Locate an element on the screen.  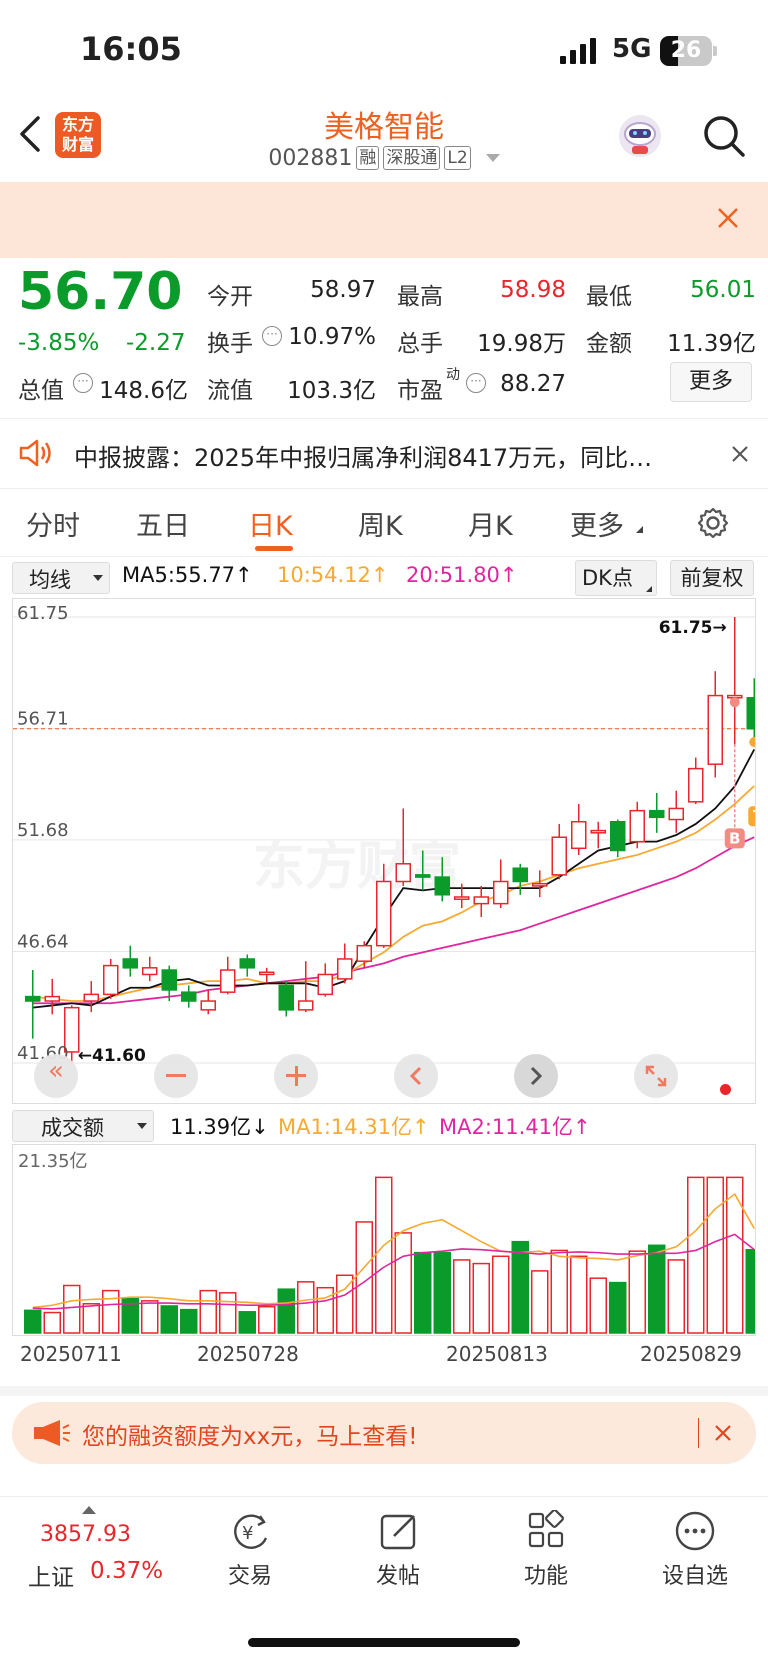
notice-close-icon is located at coordinates (740, 454).